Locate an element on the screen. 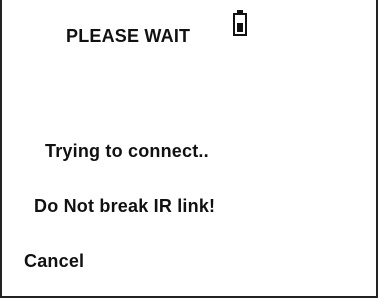 The height and width of the screenshot is (298, 382). screen-title: PLEASE WAIT is located at coordinates (128, 36).